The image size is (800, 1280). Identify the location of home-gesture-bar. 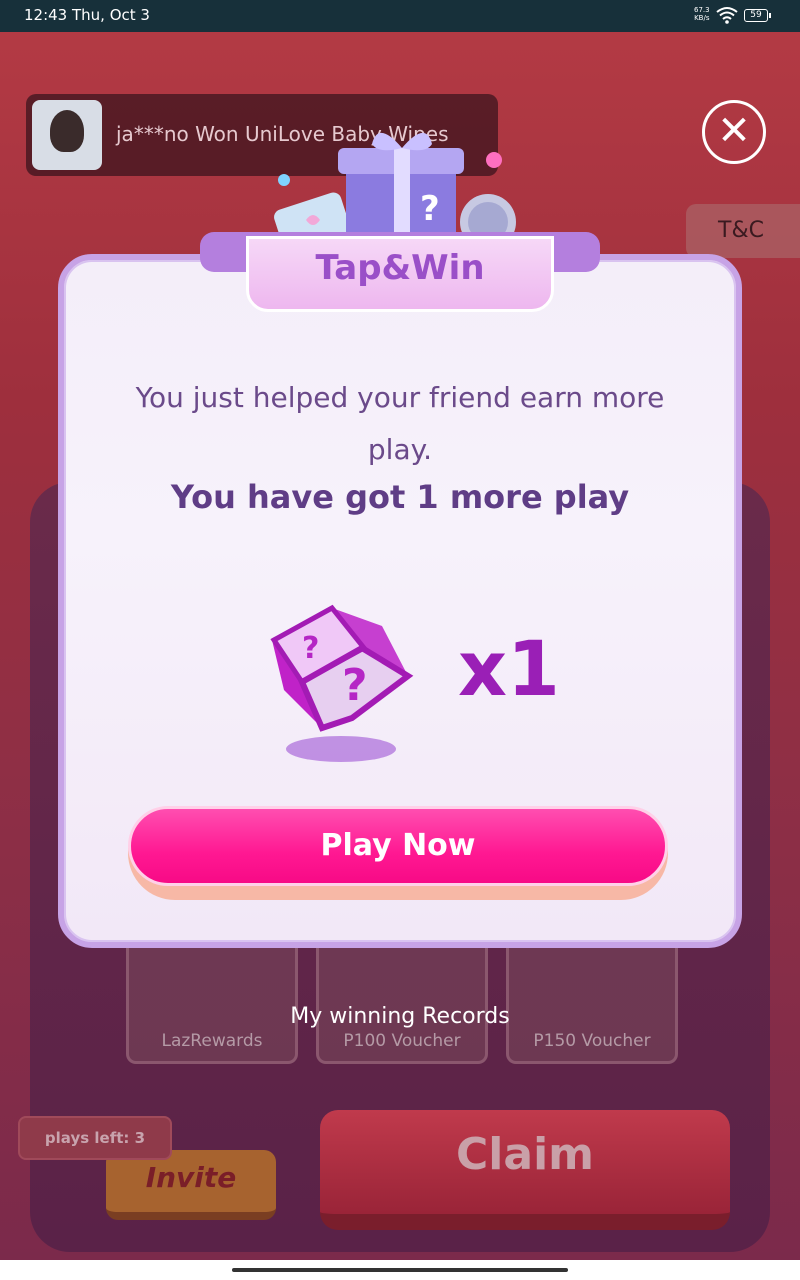
(400, 1270).